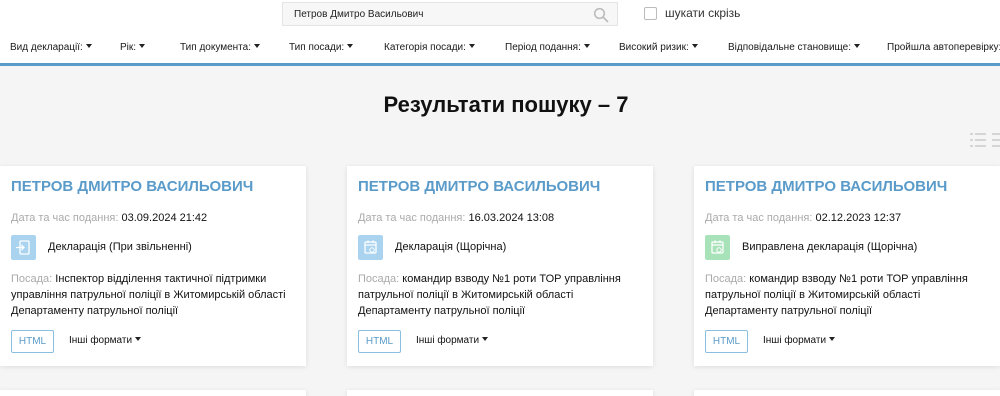 This screenshot has height=396, width=1000. What do you see at coordinates (46, 47) in the screenshot?
I see `filter-label: Вид декларації:` at bounding box center [46, 47].